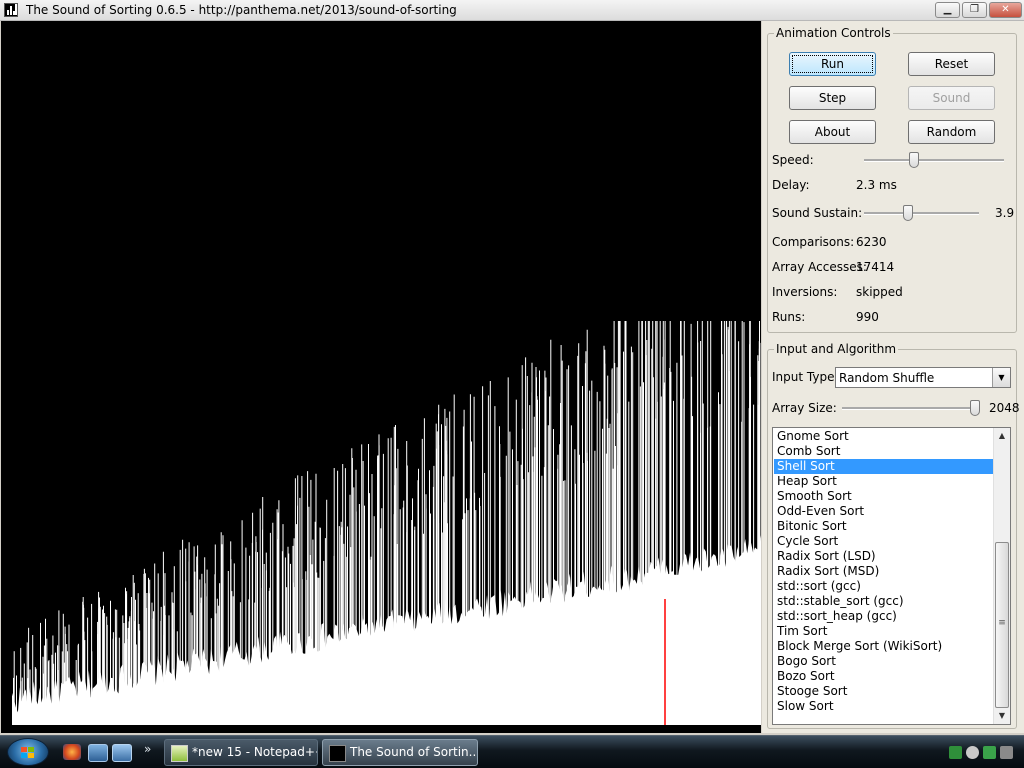 The height and width of the screenshot is (768, 1024). I want to click on algorithm-list-item: Bitonic Sort, so click(883, 526).